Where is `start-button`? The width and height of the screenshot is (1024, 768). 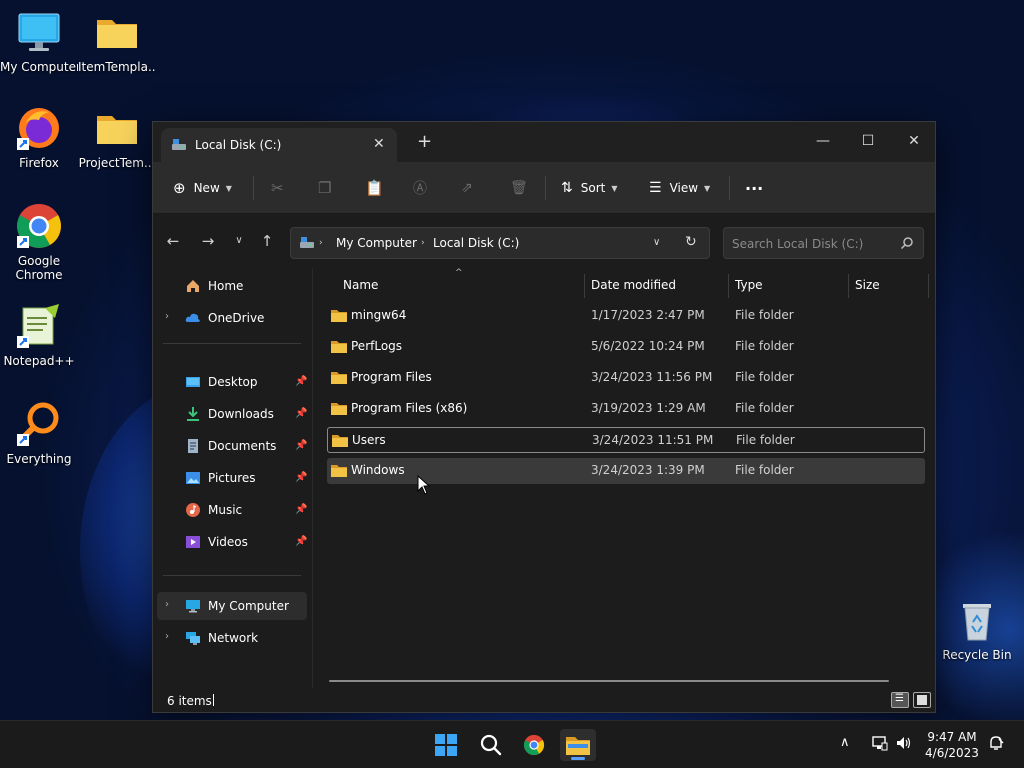 start-button is located at coordinates (446, 745).